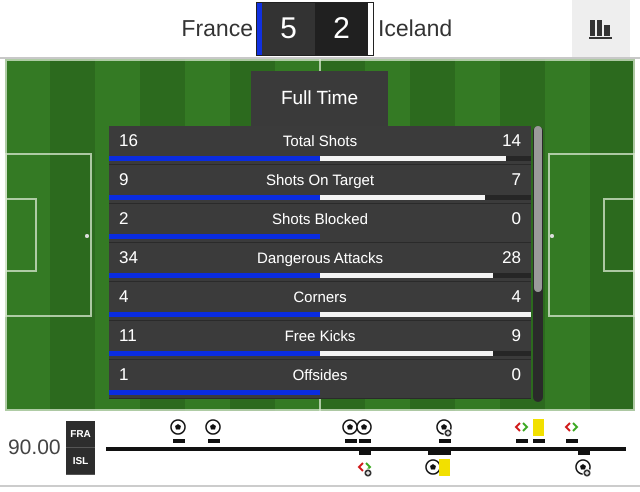 Image resolution: width=640 pixels, height=492 pixels. What do you see at coordinates (320, 180) in the screenshot?
I see `stat-label: Shots On Target` at bounding box center [320, 180].